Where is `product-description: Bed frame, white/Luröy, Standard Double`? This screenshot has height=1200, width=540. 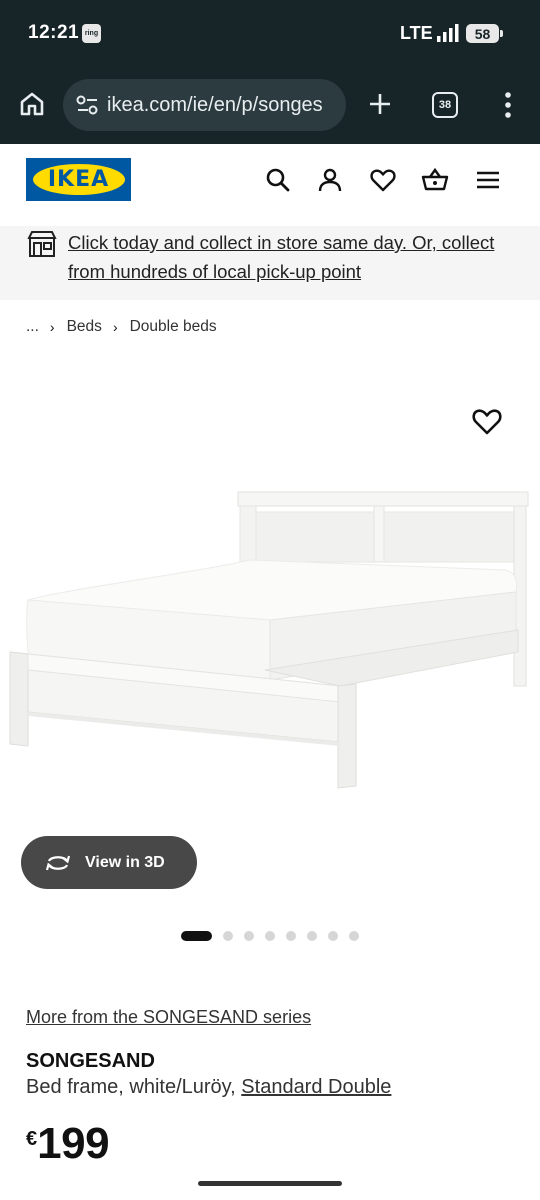 product-description: Bed frame, white/Luröy, Standard Double is located at coordinates (208, 1087).